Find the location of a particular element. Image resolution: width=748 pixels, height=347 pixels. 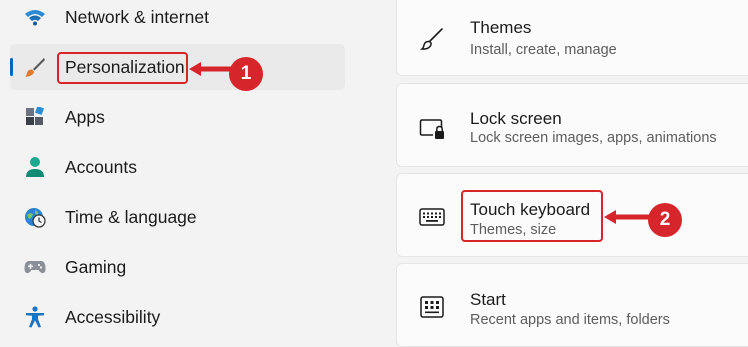

sidebar-item-time-language: Time & language is located at coordinates (177, 217).